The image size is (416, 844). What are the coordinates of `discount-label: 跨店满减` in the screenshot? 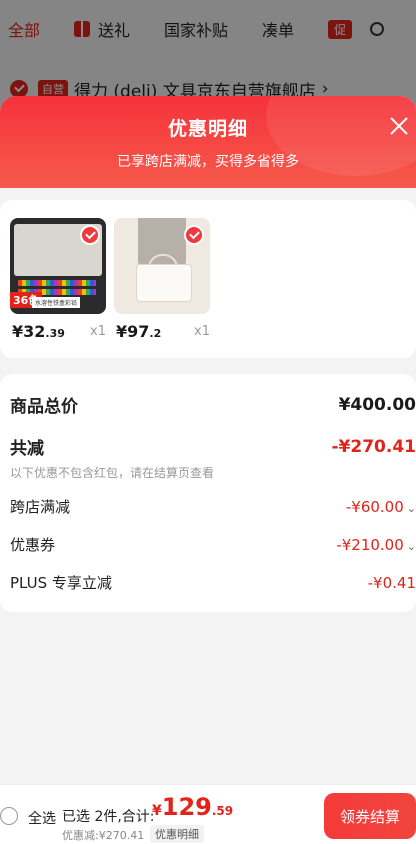 It's located at (40, 507).